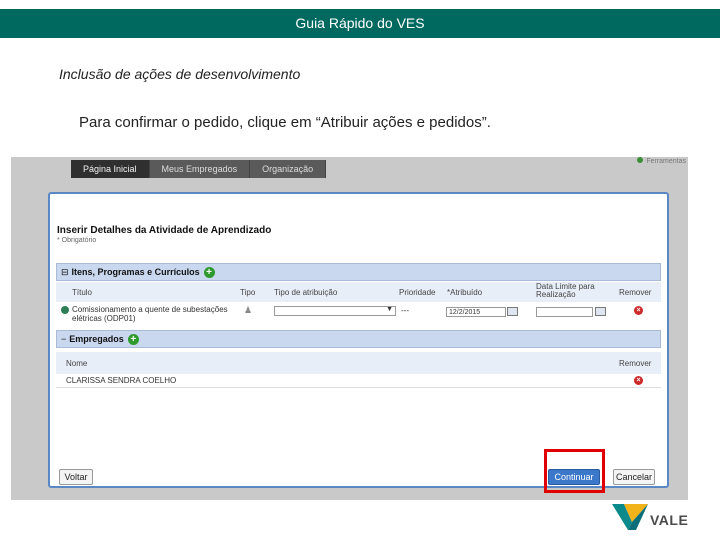 The width and height of the screenshot is (720, 540). I want to click on header-bar: Guia Rápido do VES, so click(360, 23).